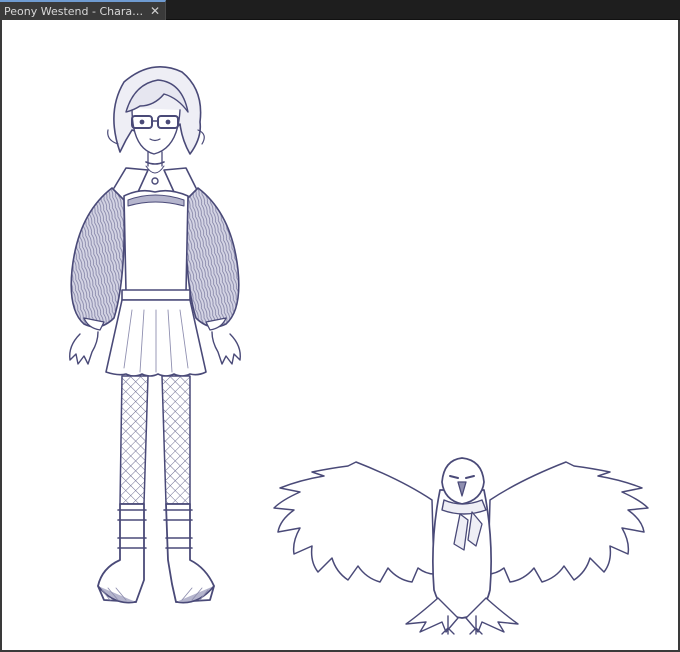  I want to click on document-tab-title: Peony Westend - Character Sheet, so click(74, 11).